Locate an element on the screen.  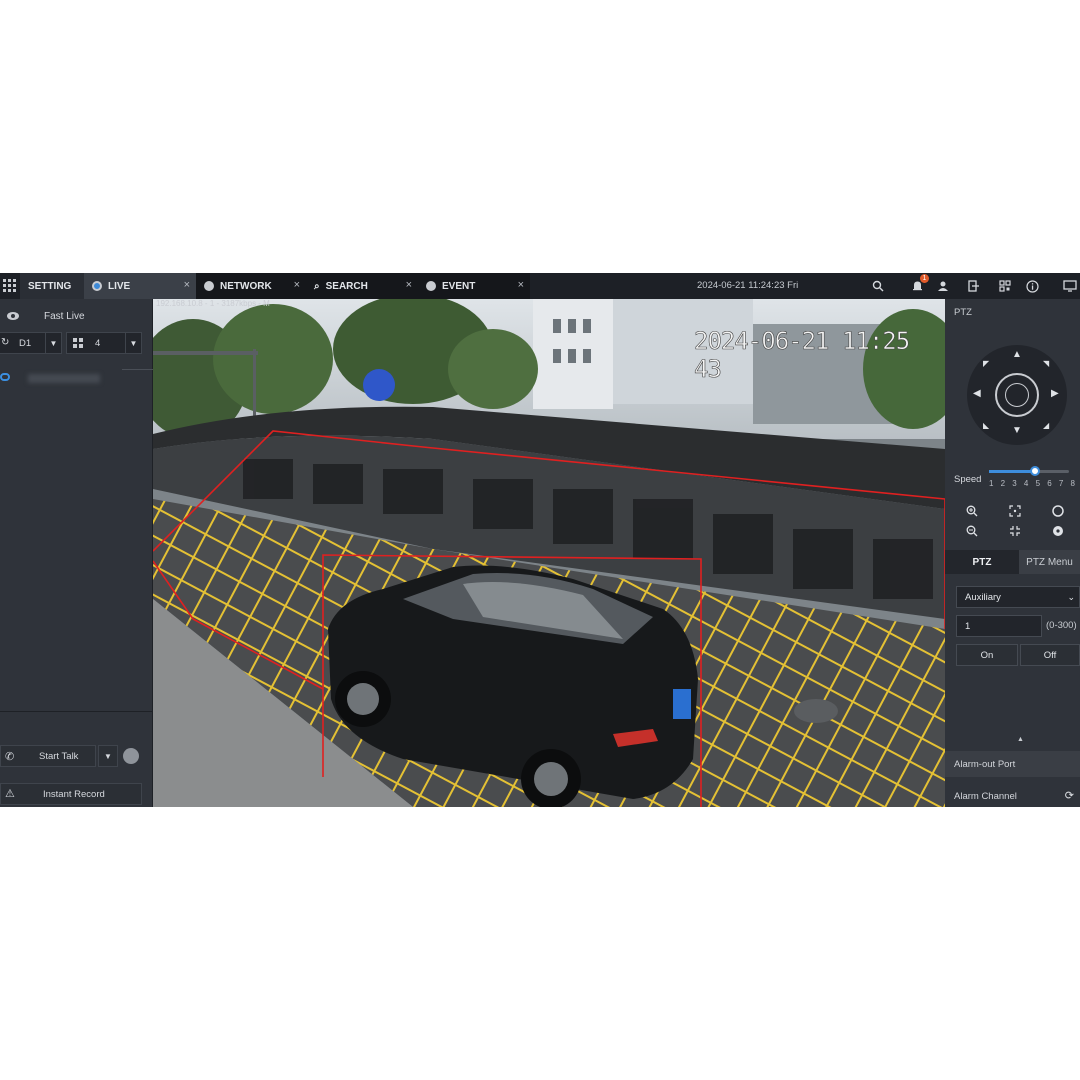
speed-tick: 2 is located at coordinates (1003, 483).